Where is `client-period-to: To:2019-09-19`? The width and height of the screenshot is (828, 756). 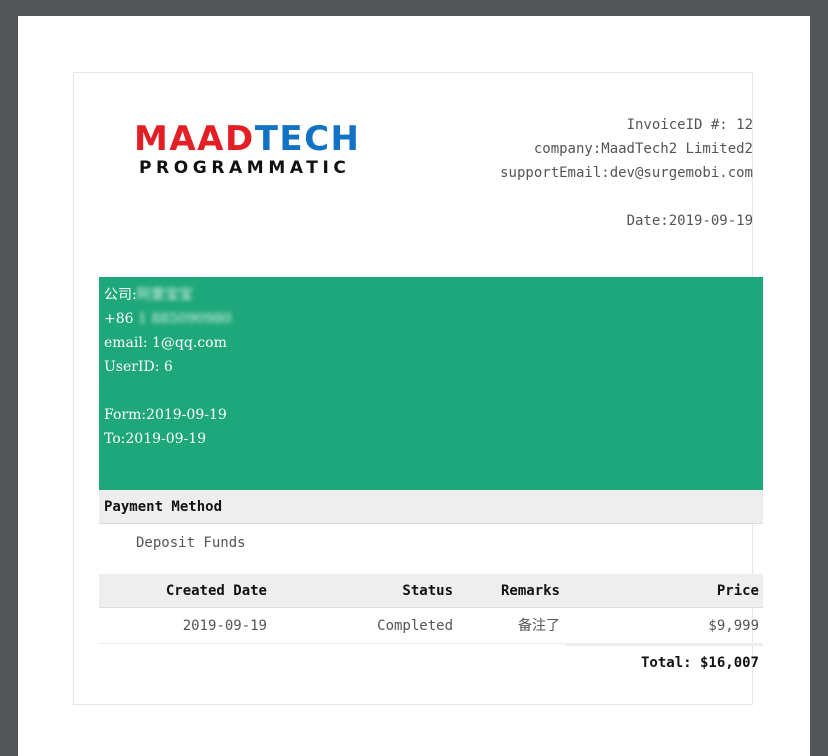 client-period-to: To:2019-09-19 is located at coordinates (155, 439).